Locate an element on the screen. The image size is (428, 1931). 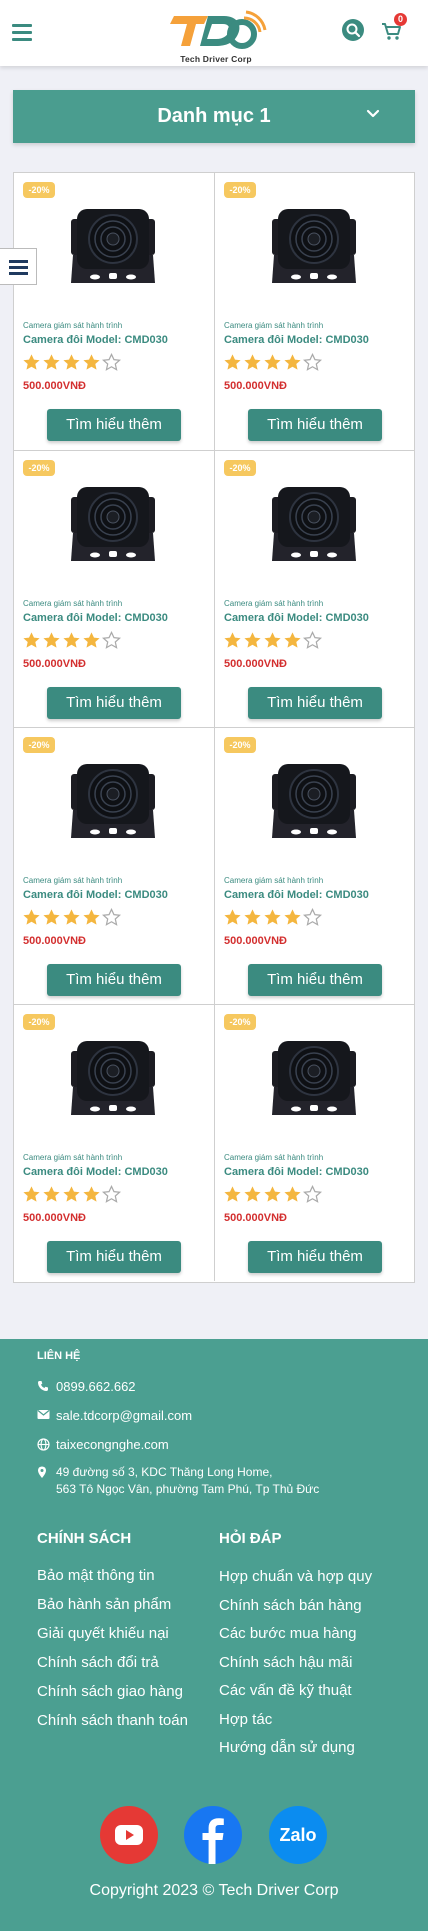
faq-link: Hướng dẫn sử dụng is located at coordinates (287, 1747).